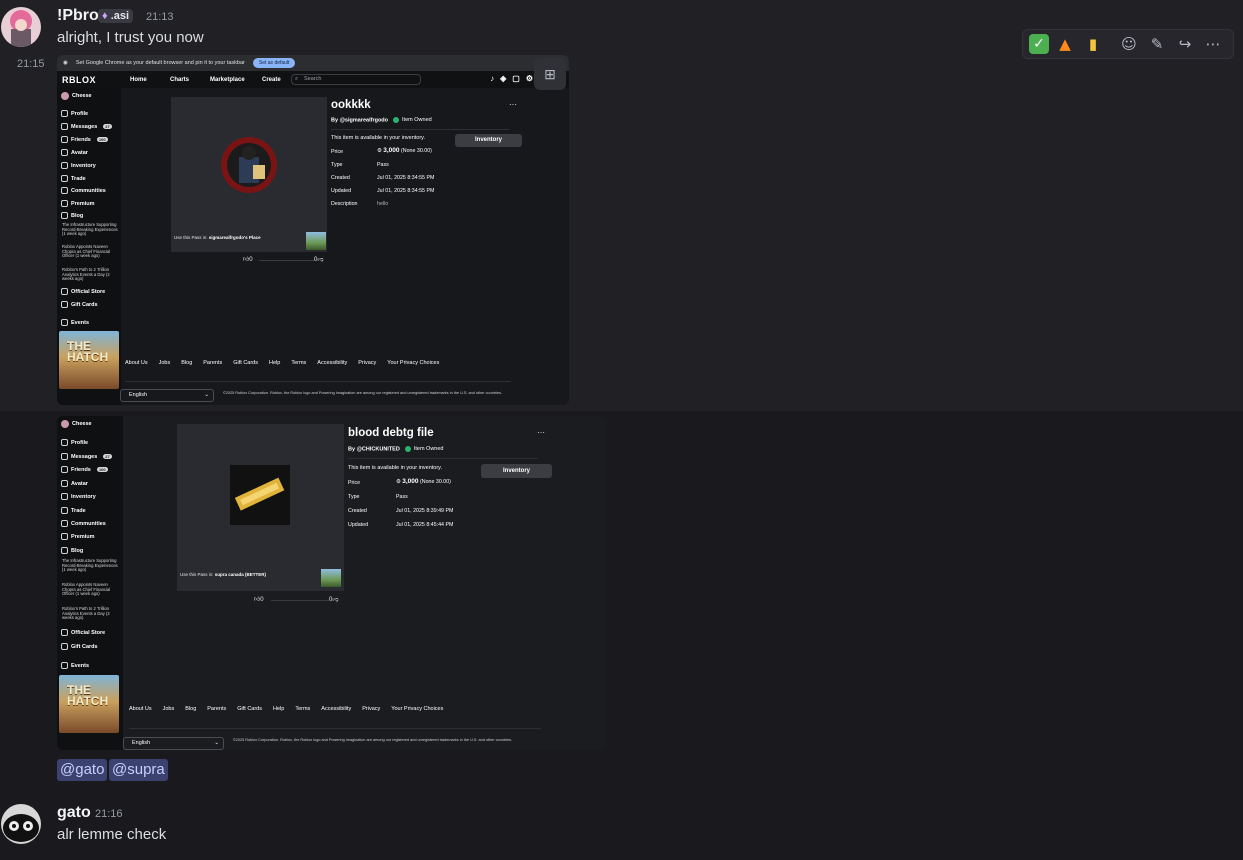 This screenshot has width=1243, height=860. Describe the element at coordinates (274, 63) in the screenshot. I see `set-default-button: Set as default` at that location.